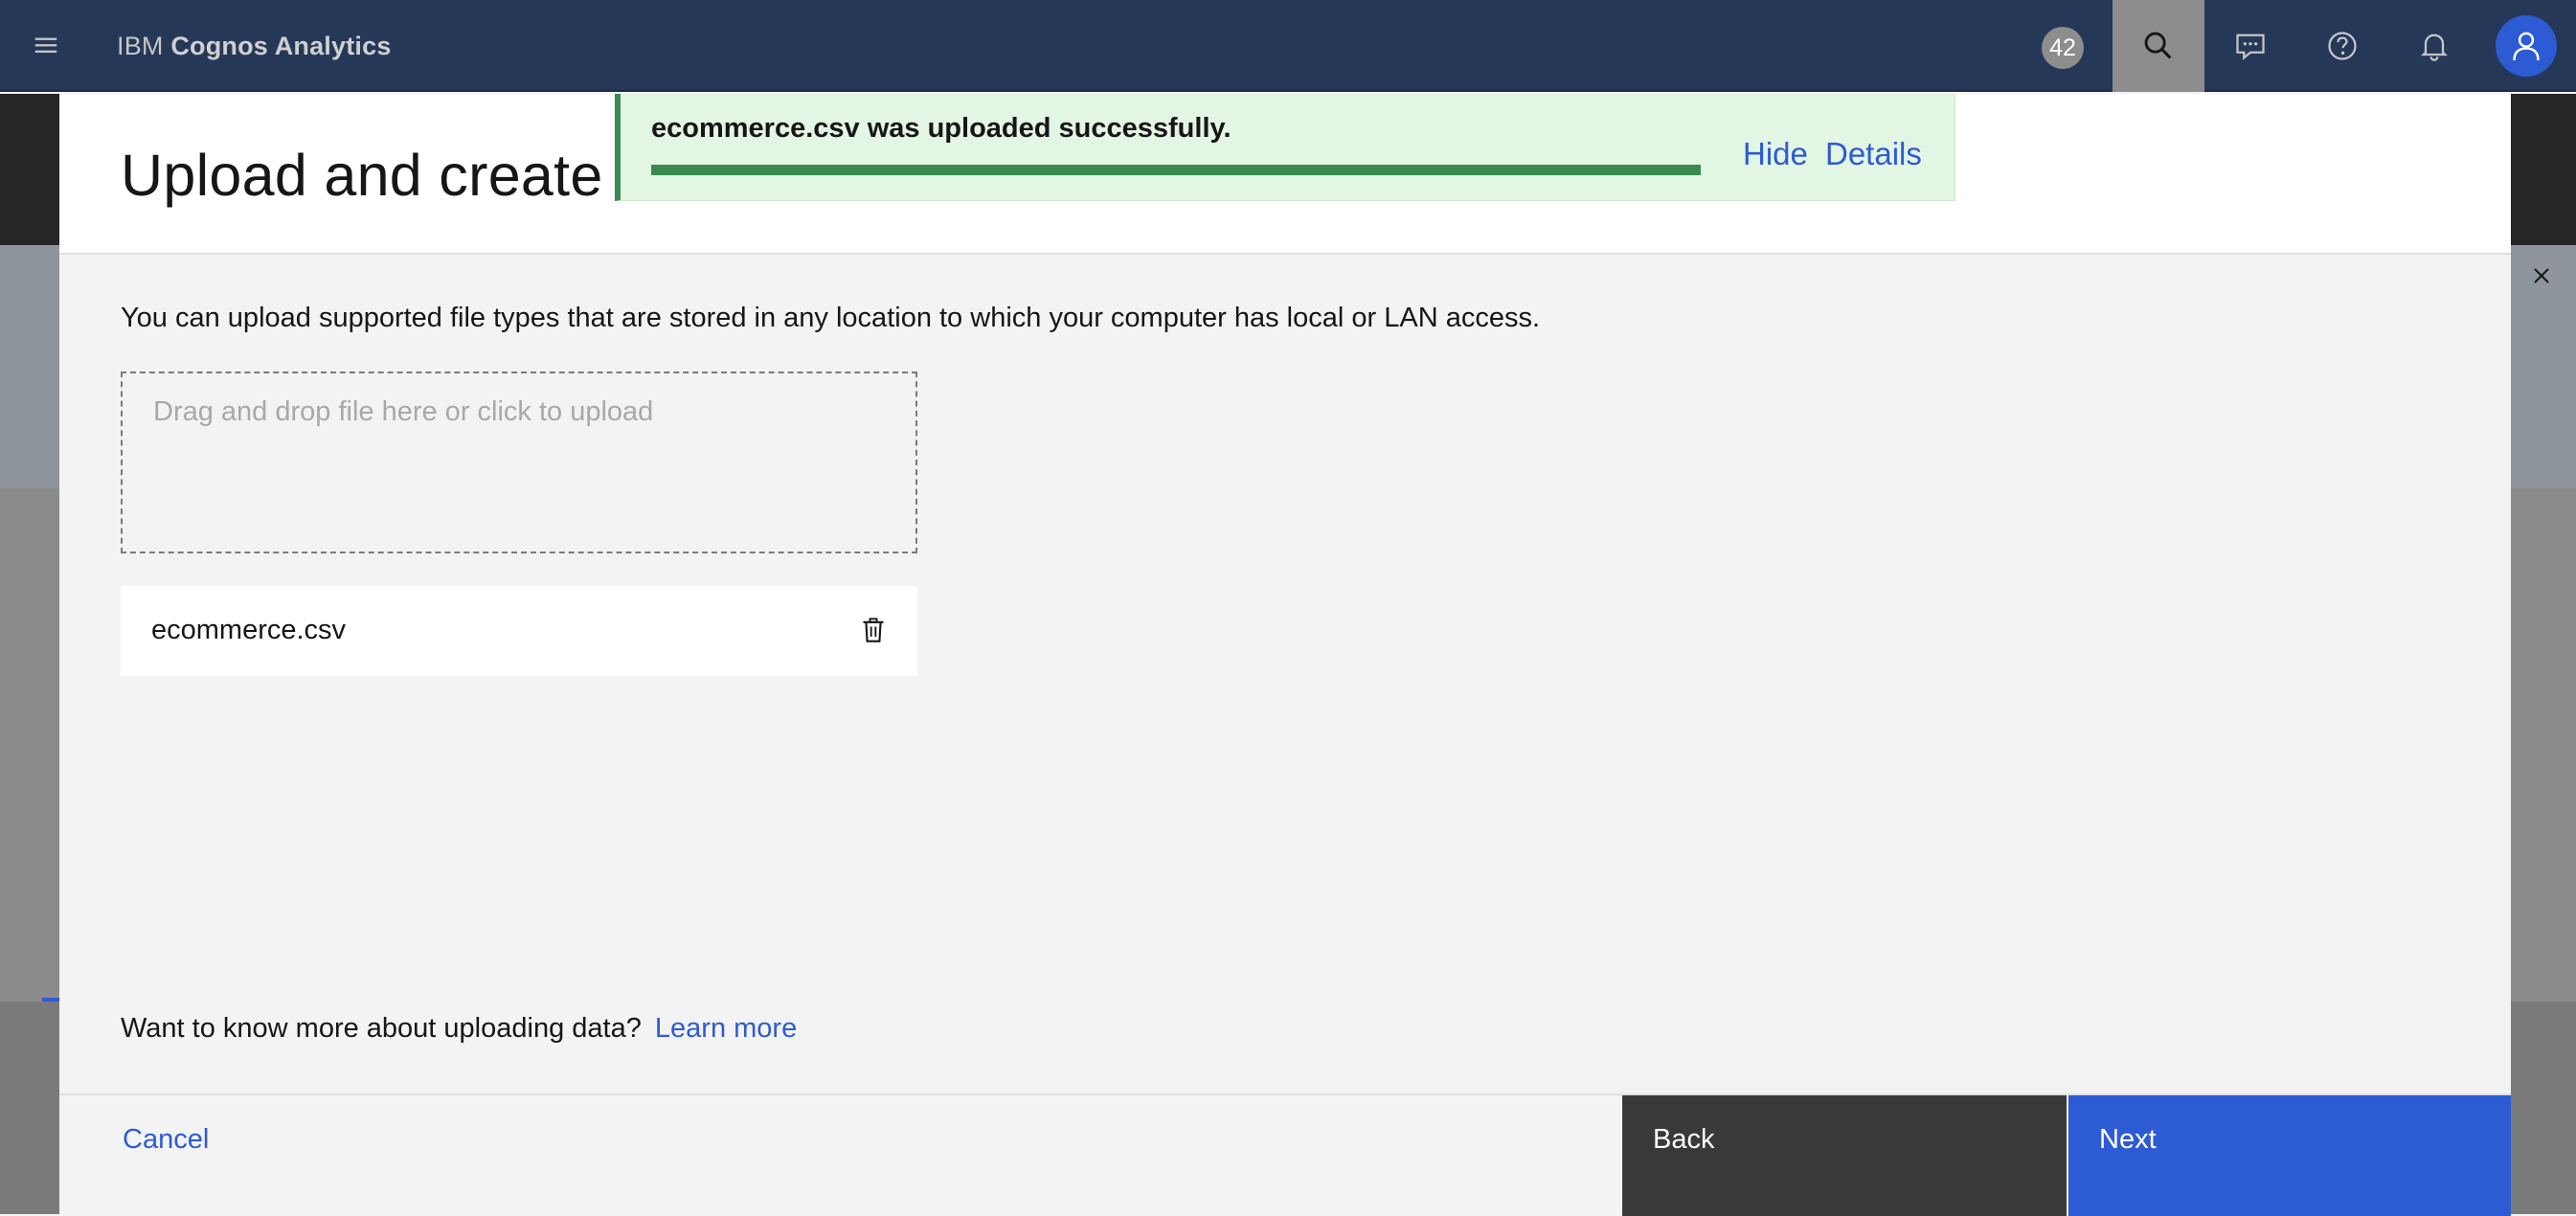  I want to click on upload-progress-bar, so click(1176, 170).